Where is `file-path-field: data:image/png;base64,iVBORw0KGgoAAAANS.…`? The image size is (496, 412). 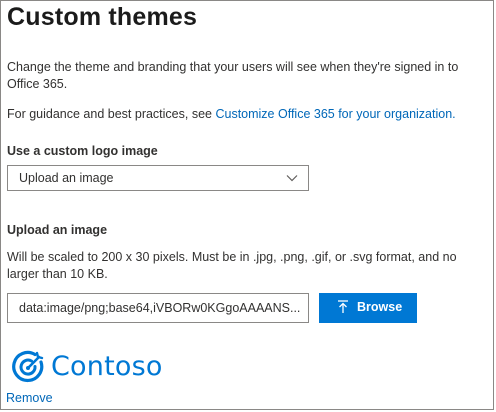
file-path-field: data:image/png;base64,iVBORw0KGgoAAAANS.… is located at coordinates (158, 308).